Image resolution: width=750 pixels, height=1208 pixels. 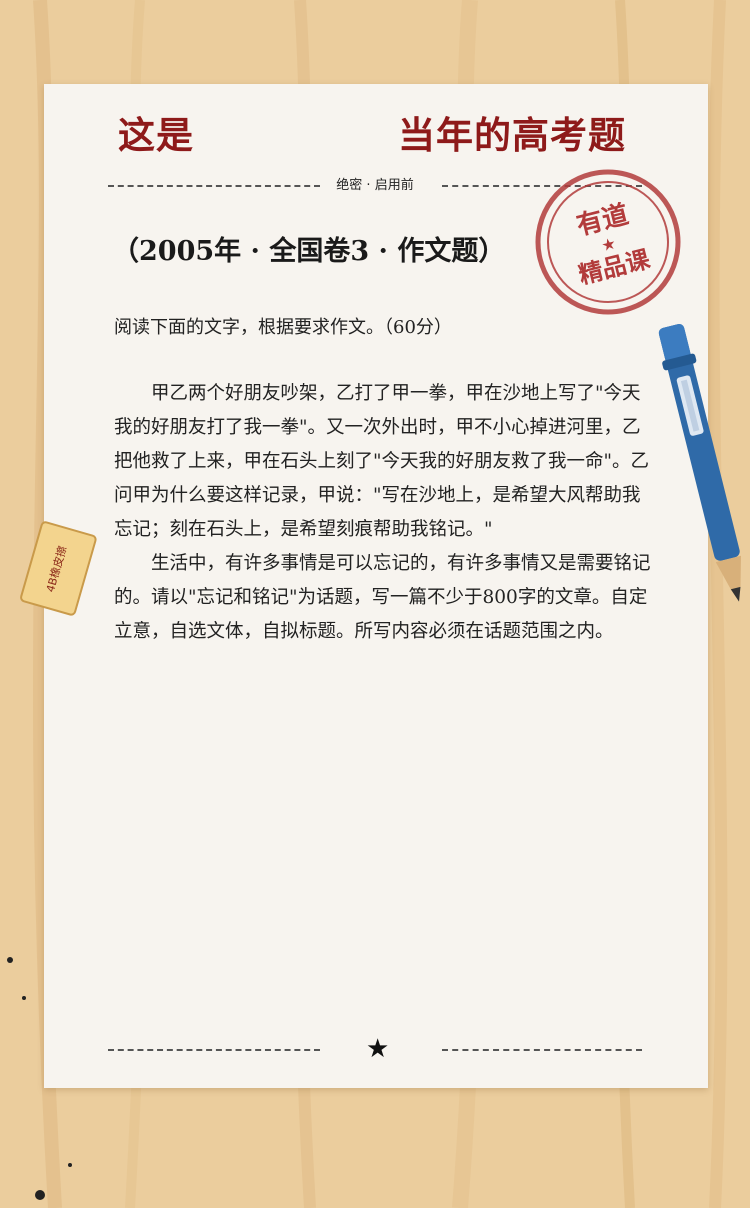 What do you see at coordinates (699, 462) in the screenshot?
I see `pen-icon` at bounding box center [699, 462].